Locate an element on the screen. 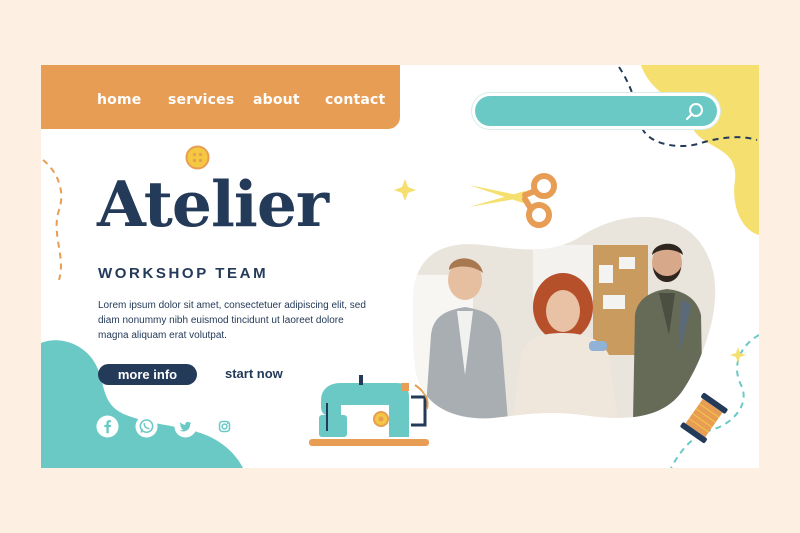  more-info-button: more info is located at coordinates (147, 374).